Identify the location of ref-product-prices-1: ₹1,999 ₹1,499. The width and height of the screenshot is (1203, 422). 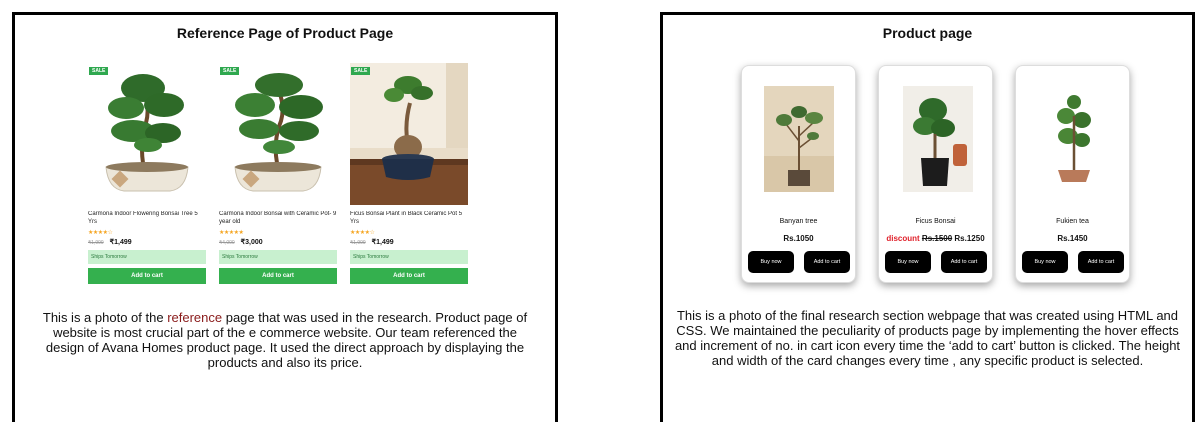
(147, 242).